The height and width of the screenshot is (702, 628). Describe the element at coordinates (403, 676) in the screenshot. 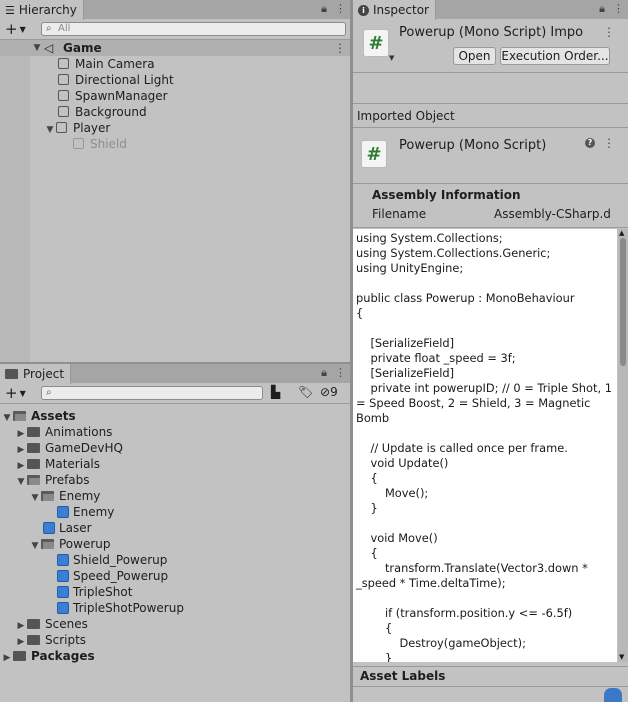

I see `asset-labels-title: Asset Labels` at that location.